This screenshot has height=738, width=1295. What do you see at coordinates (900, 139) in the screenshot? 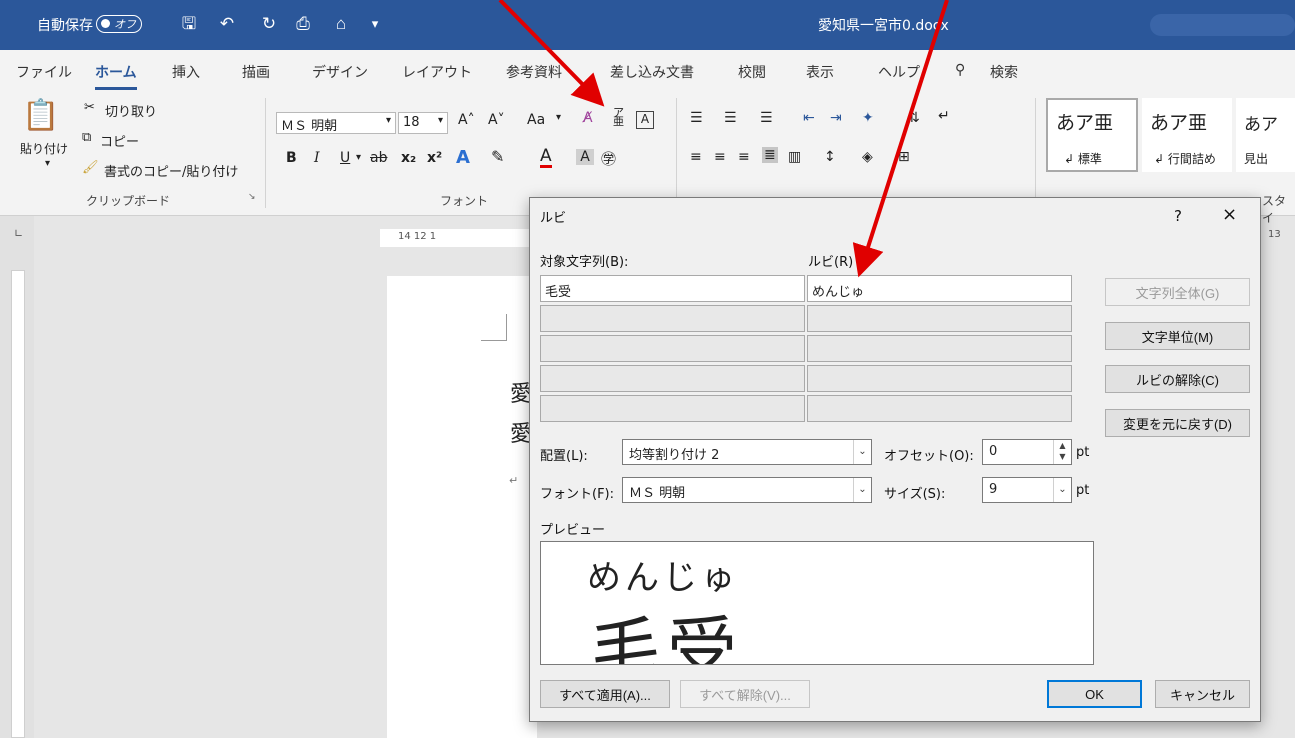
I see `annotation-arrow-to-ruby-field` at bounding box center [900, 139].